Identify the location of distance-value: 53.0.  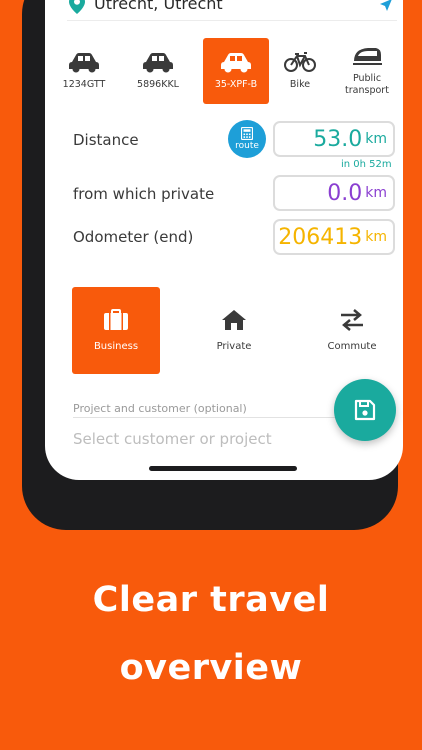
(338, 139).